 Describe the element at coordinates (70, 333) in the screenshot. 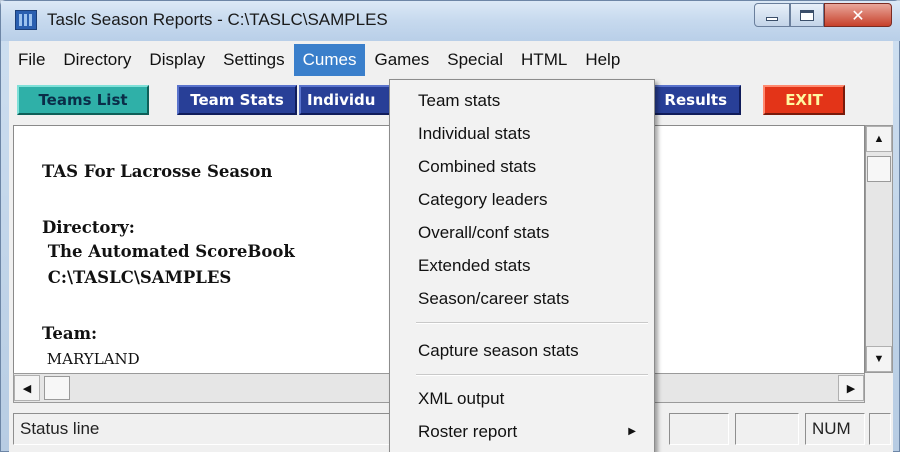

I see `content-line: Team:` at that location.